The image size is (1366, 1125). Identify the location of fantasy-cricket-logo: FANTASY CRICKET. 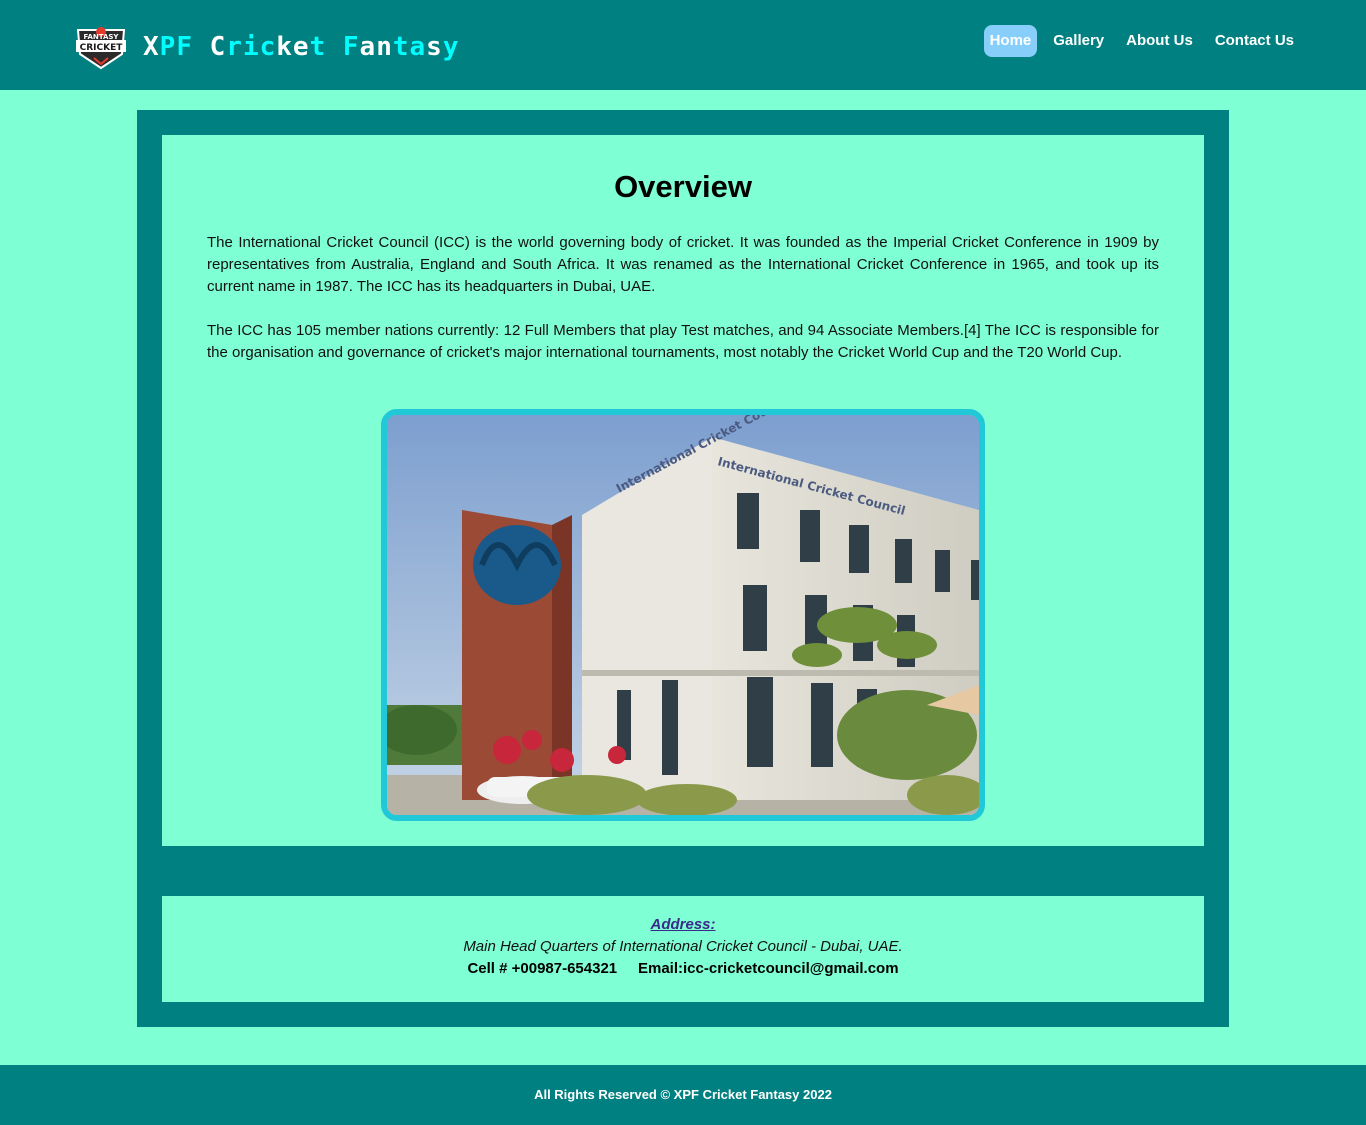
(101, 47).